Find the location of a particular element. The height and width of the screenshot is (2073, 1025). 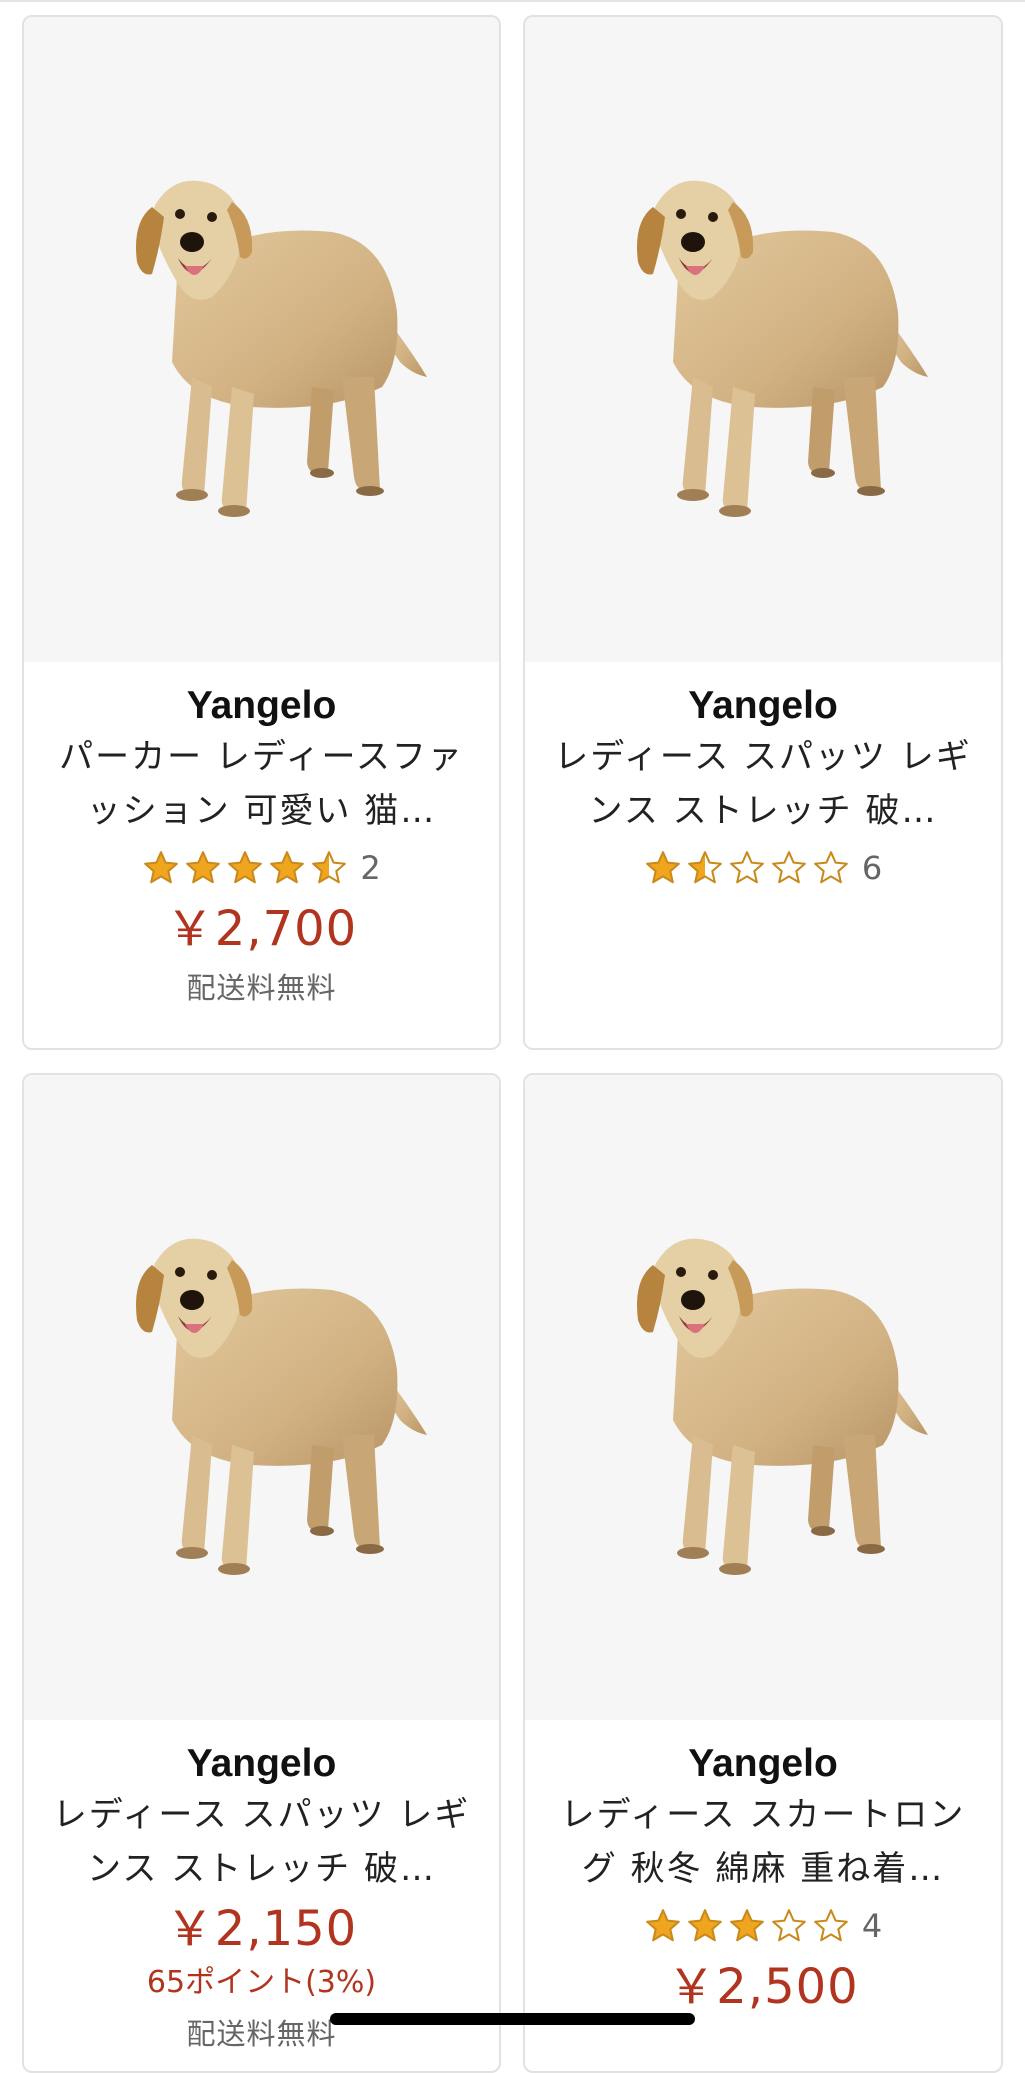

points-info: 65ポイント(3%) is located at coordinates (261, 1982).